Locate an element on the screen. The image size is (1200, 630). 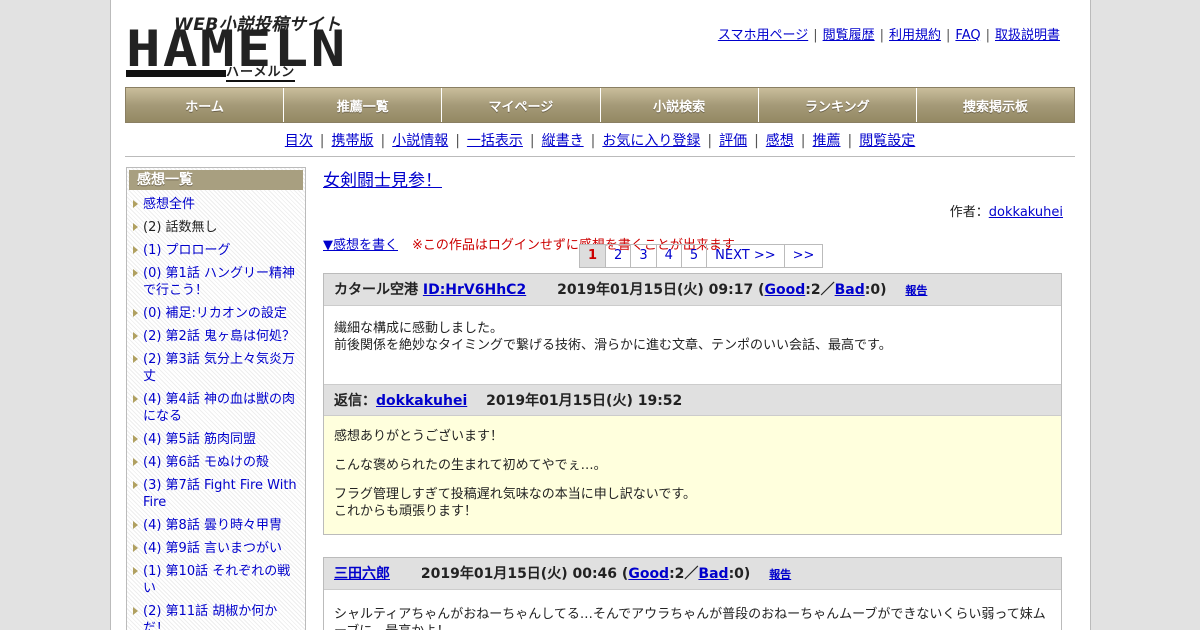
pagination: 1 2 3 4 5 NEXT >> >> is located at coordinates (701, 256).